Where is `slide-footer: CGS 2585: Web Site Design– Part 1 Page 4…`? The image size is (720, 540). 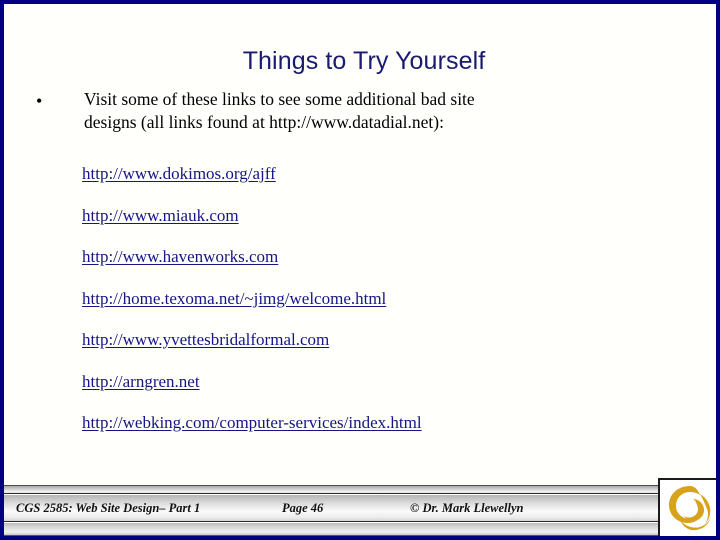
slide-footer: CGS 2585: Web Site Design– Part 1 Page 4… is located at coordinates (360, 508).